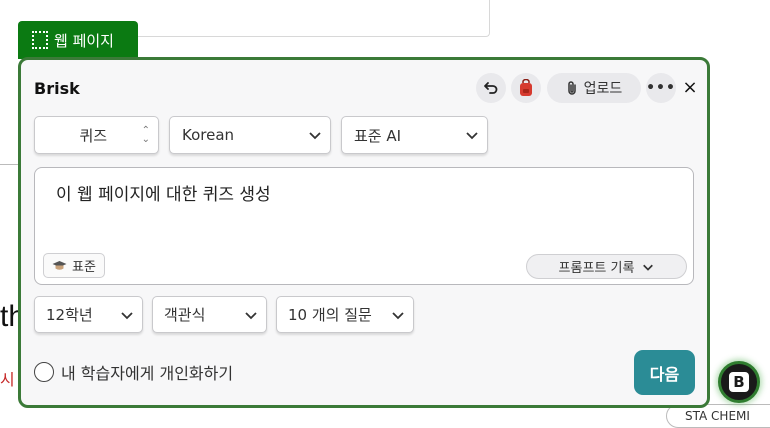 Image resolution: width=770 pixels, height=428 pixels. What do you see at coordinates (84, 40) in the screenshot?
I see `web-page-tag-label: 웹 페이지` at bounding box center [84, 40].